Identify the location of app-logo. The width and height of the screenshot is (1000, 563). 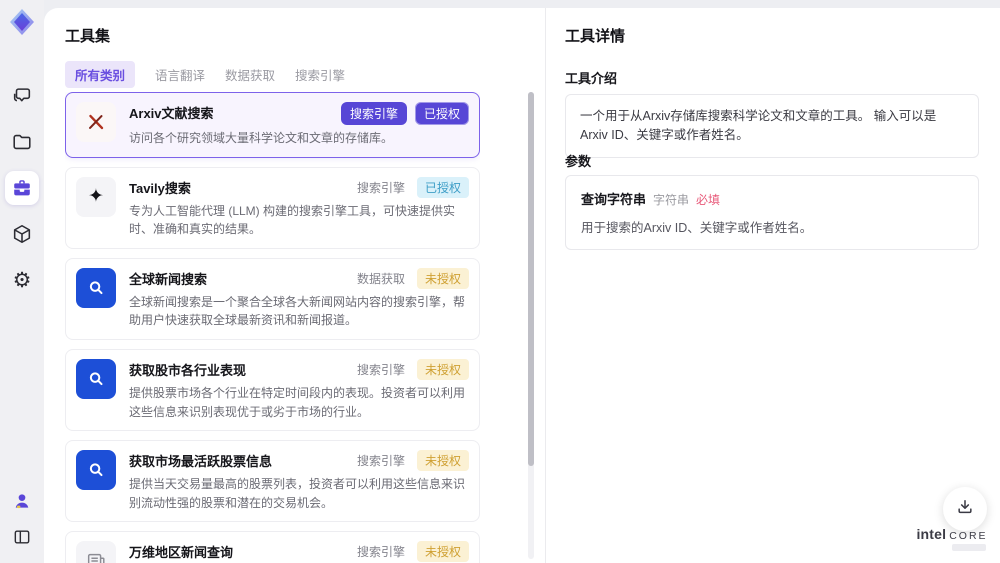
(22, 22).